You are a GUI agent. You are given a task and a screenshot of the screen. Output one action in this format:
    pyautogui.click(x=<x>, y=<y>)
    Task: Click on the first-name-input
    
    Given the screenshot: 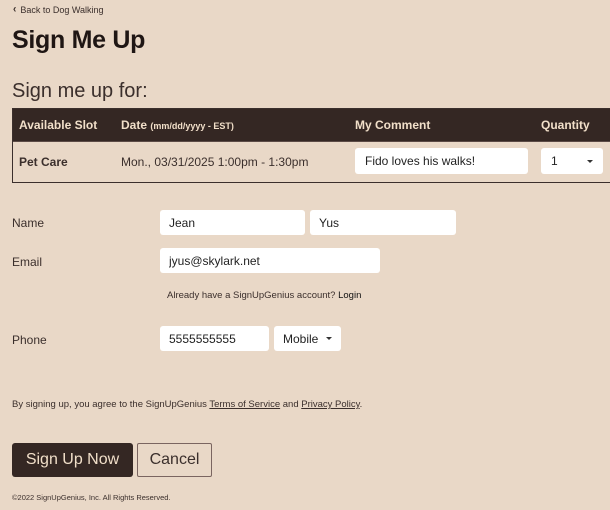 What is the action you would take?
    pyautogui.click(x=232, y=222)
    